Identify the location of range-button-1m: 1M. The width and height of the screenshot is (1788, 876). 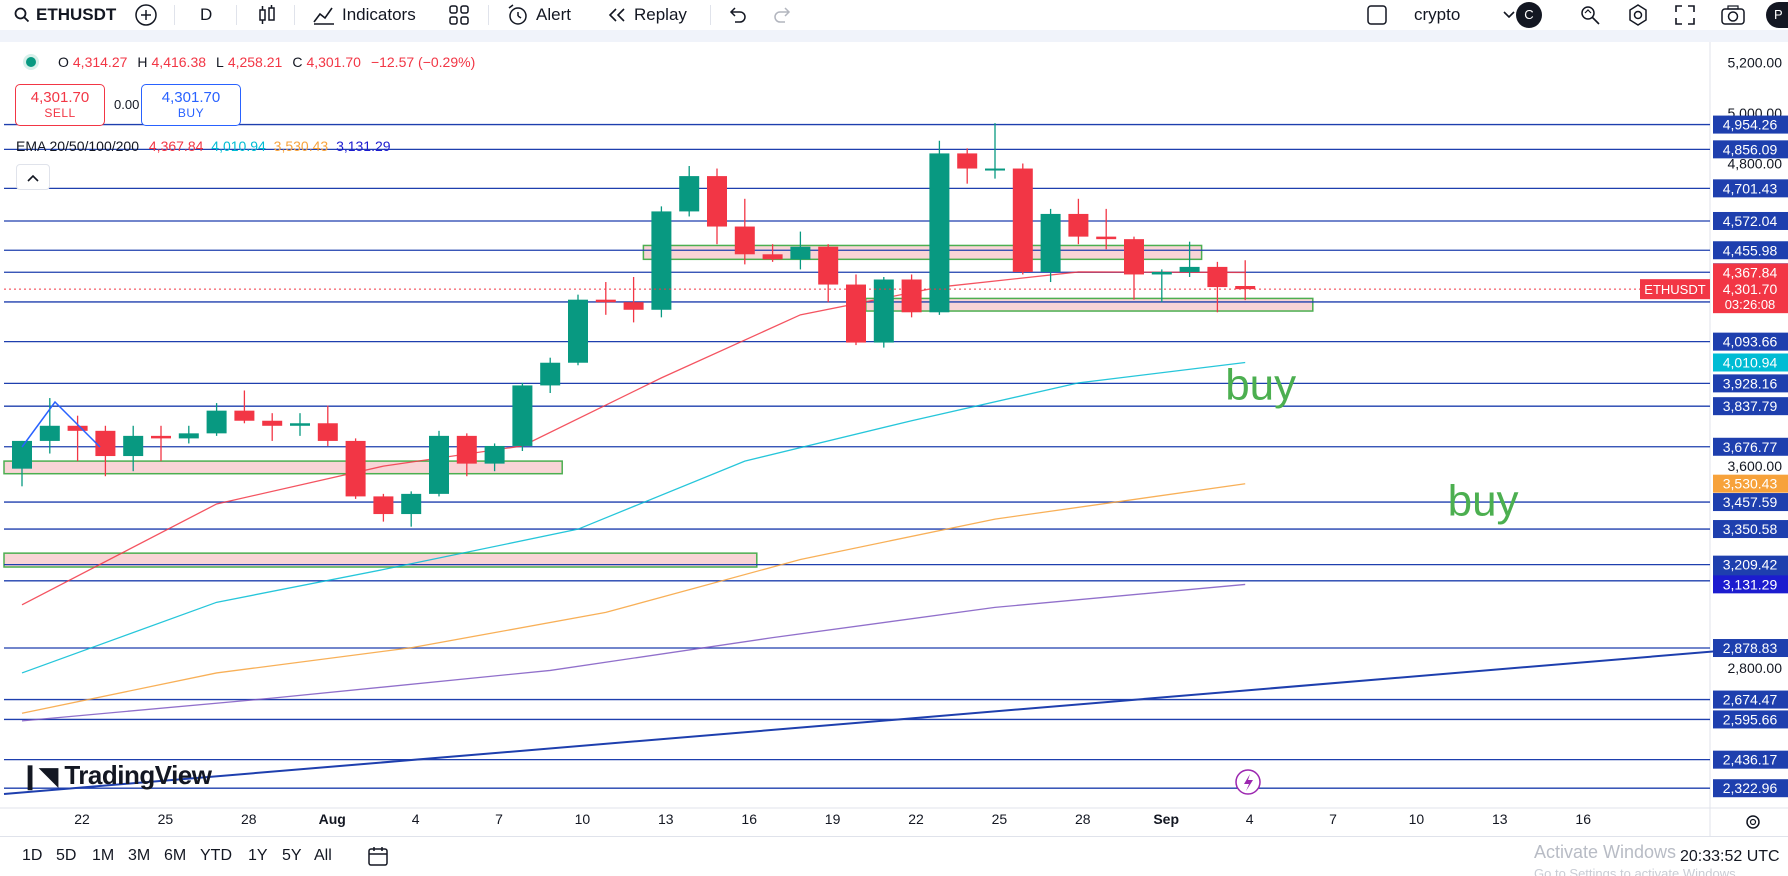
(103, 856).